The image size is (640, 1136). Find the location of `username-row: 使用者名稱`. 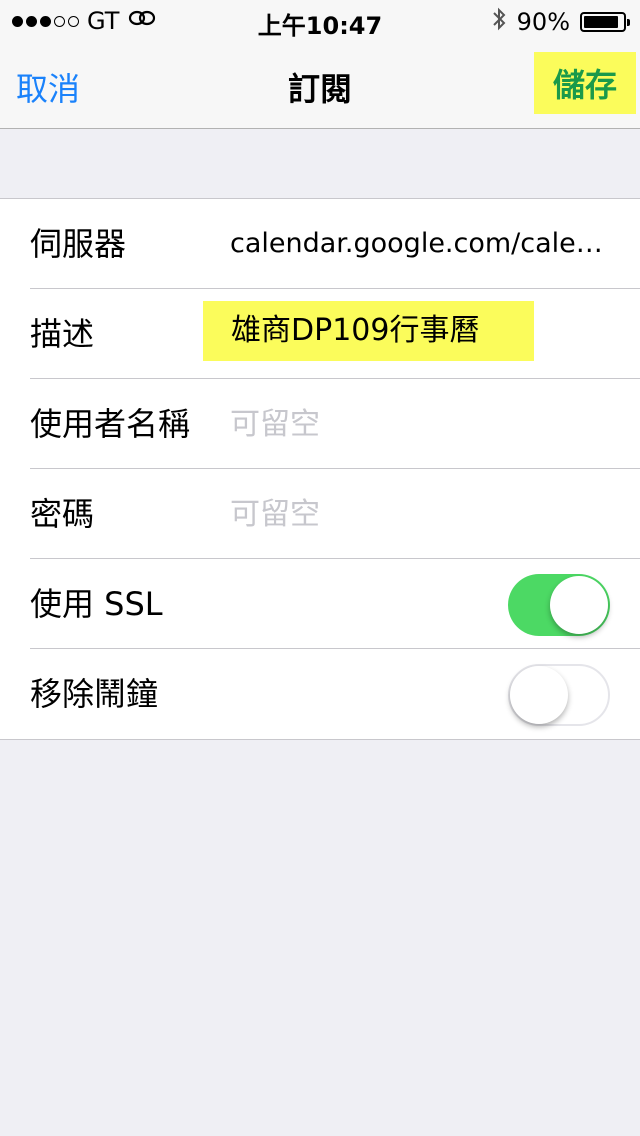

username-row: 使用者名稱 is located at coordinates (320, 424).